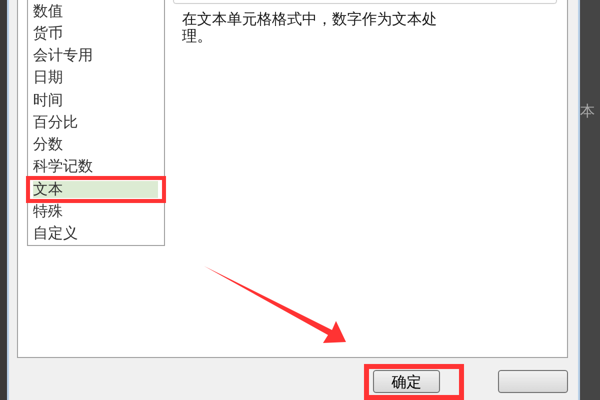 This screenshot has height=400, width=600. I want to click on category-item: 分数, so click(95, 145).